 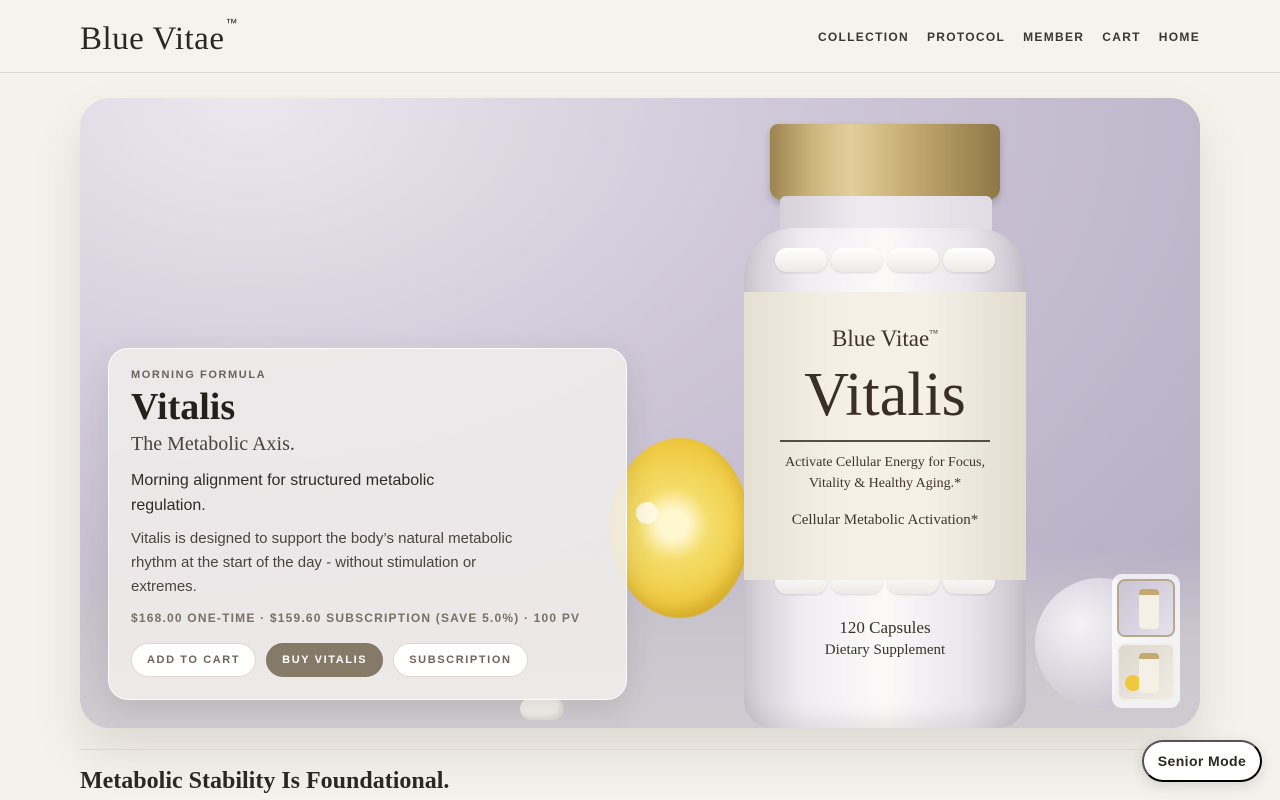 What do you see at coordinates (885, 627) in the screenshot?
I see `capsule-count: 120 Capsules` at bounding box center [885, 627].